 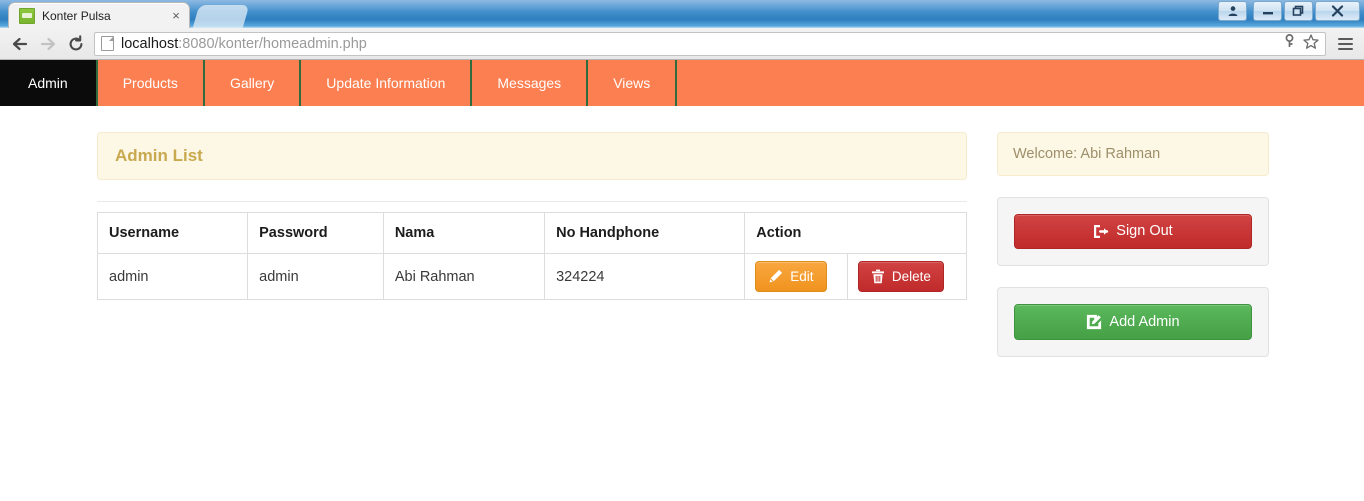 I want to click on edit-button: Edit, so click(x=791, y=276).